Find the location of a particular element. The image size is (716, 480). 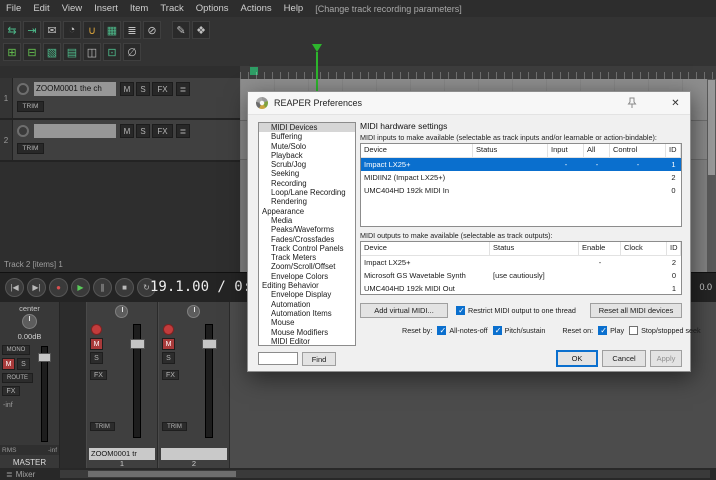

transport-button: ● is located at coordinates (58, 287).